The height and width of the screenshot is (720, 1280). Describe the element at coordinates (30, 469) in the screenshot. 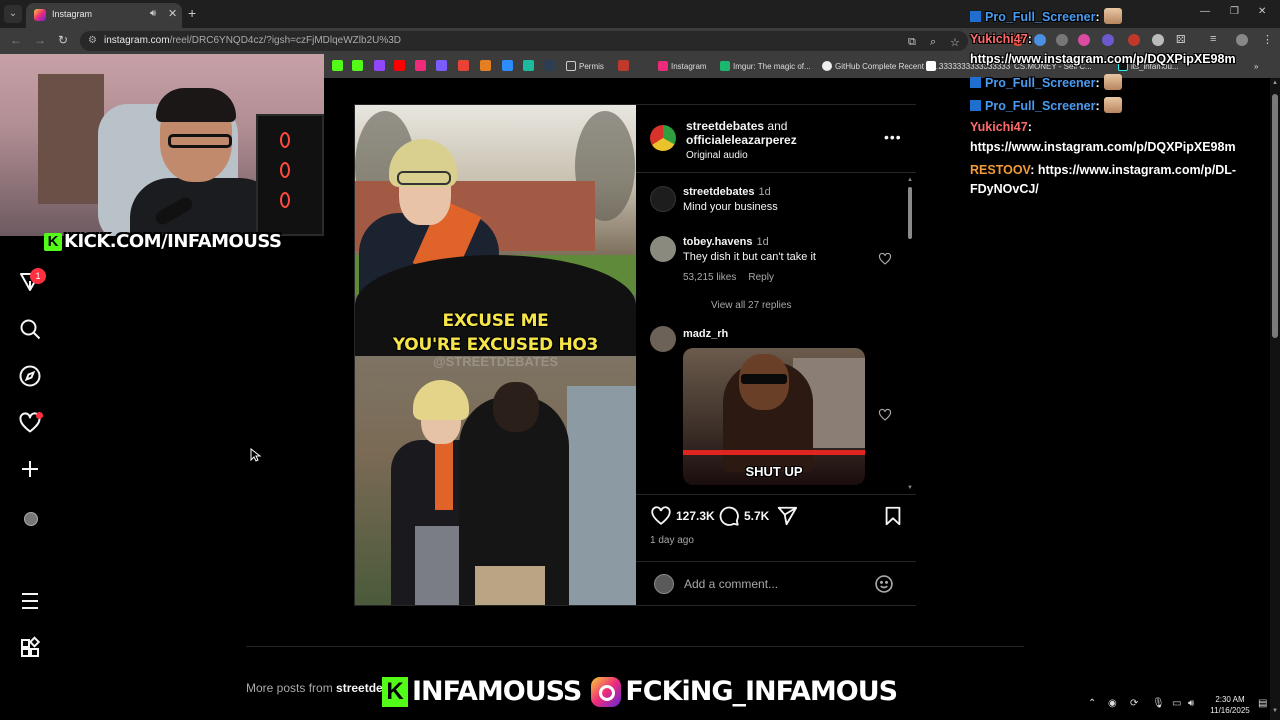

I see `nav-create-icon` at that location.